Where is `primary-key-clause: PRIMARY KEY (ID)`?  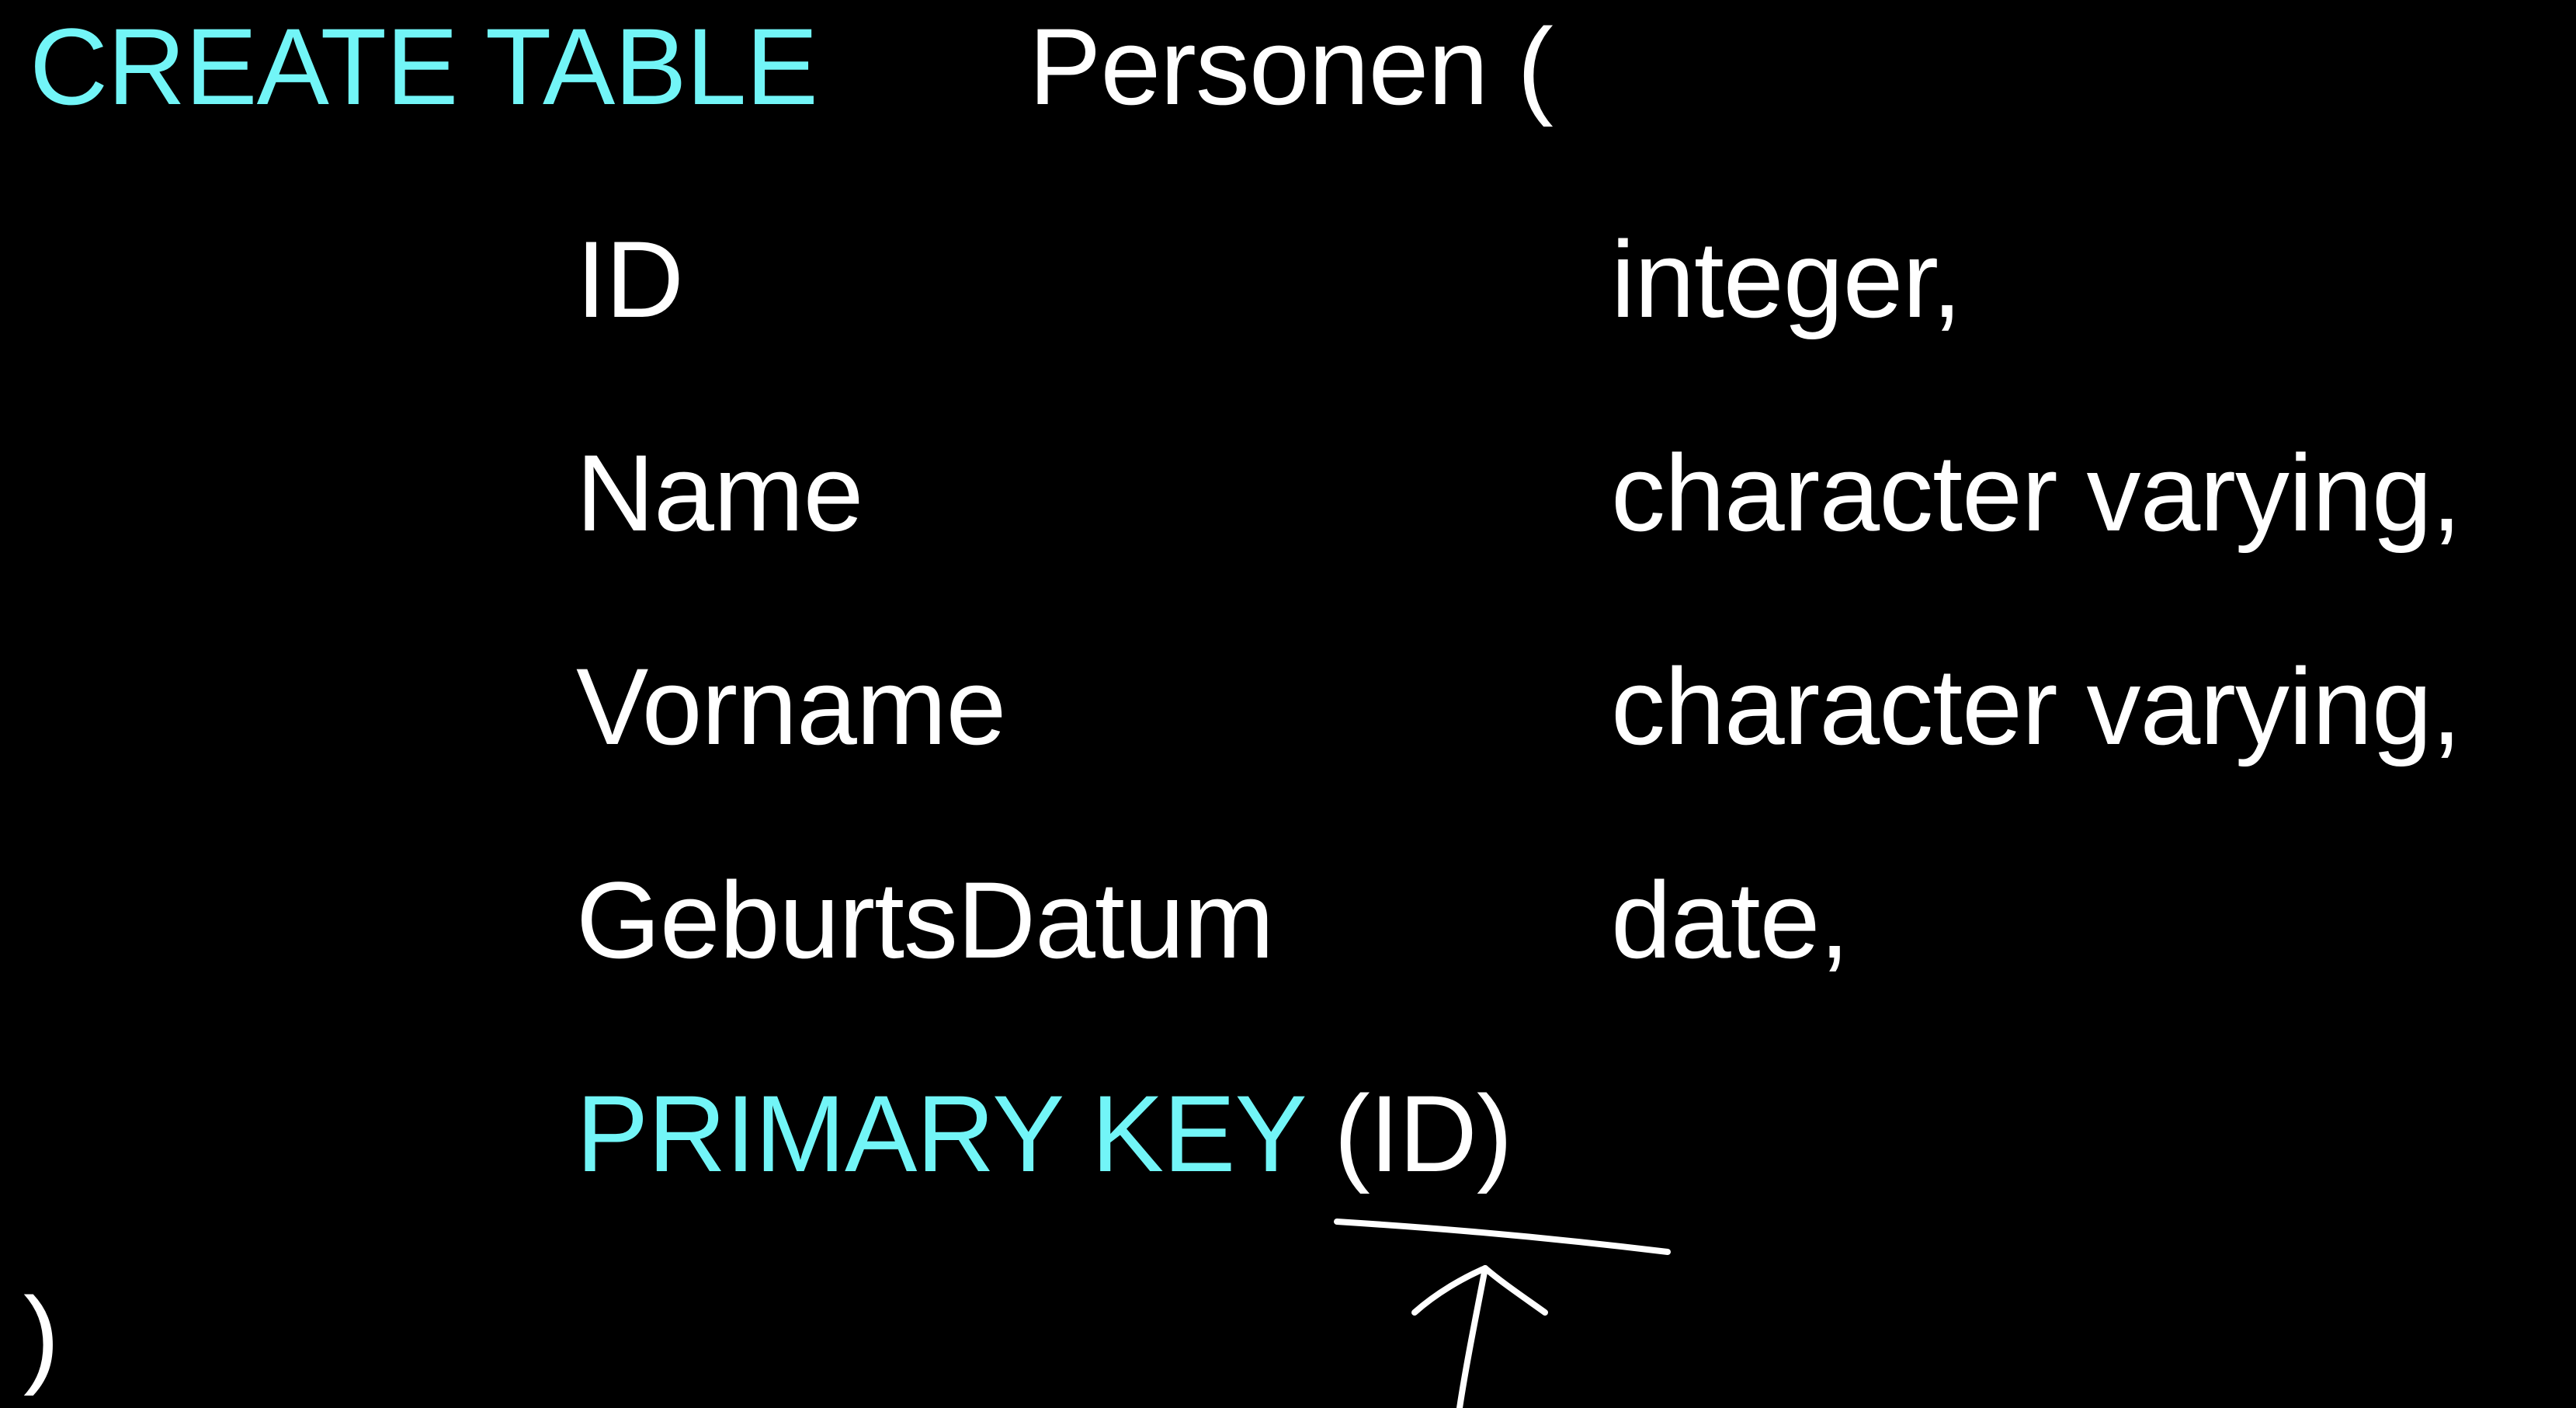 primary-key-clause: PRIMARY KEY (ID) is located at coordinates (1044, 1133).